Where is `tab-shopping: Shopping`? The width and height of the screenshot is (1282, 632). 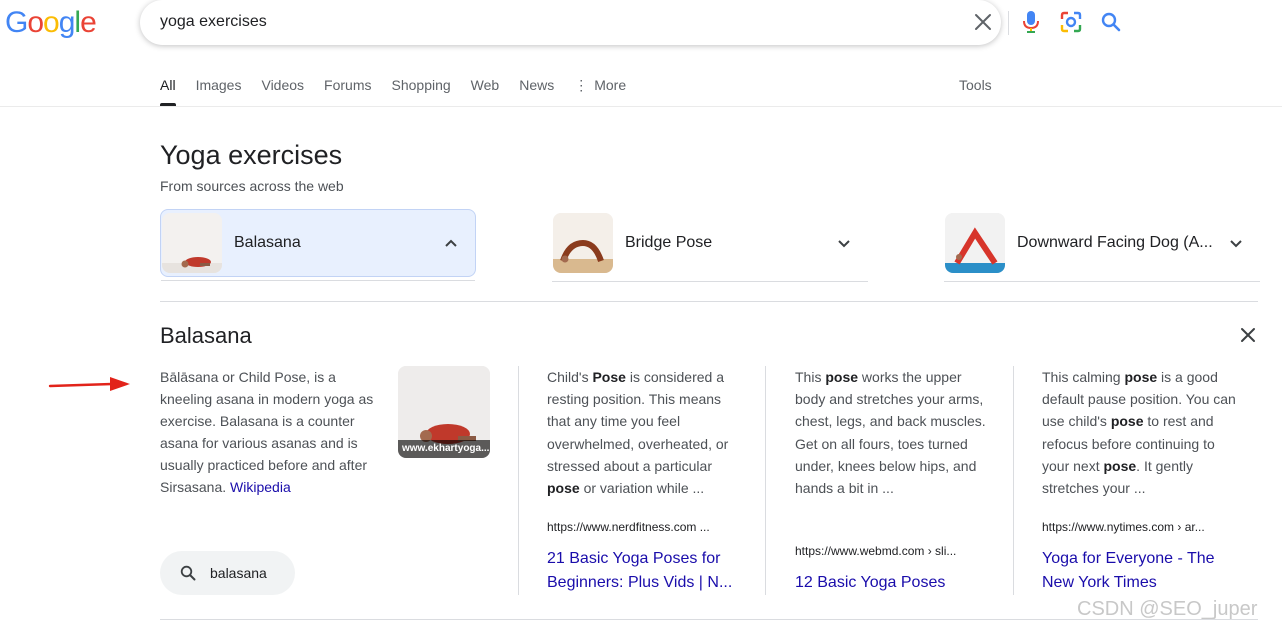
tab-shopping: Shopping is located at coordinates (421, 89).